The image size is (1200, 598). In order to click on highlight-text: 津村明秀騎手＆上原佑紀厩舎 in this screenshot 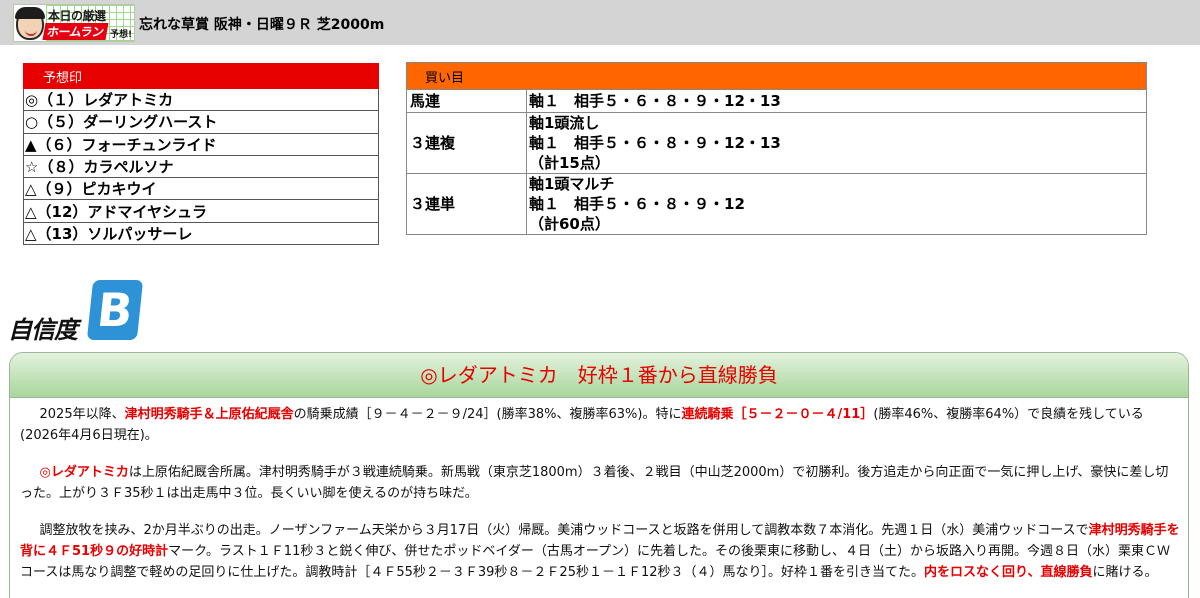, I will do `click(209, 414)`.